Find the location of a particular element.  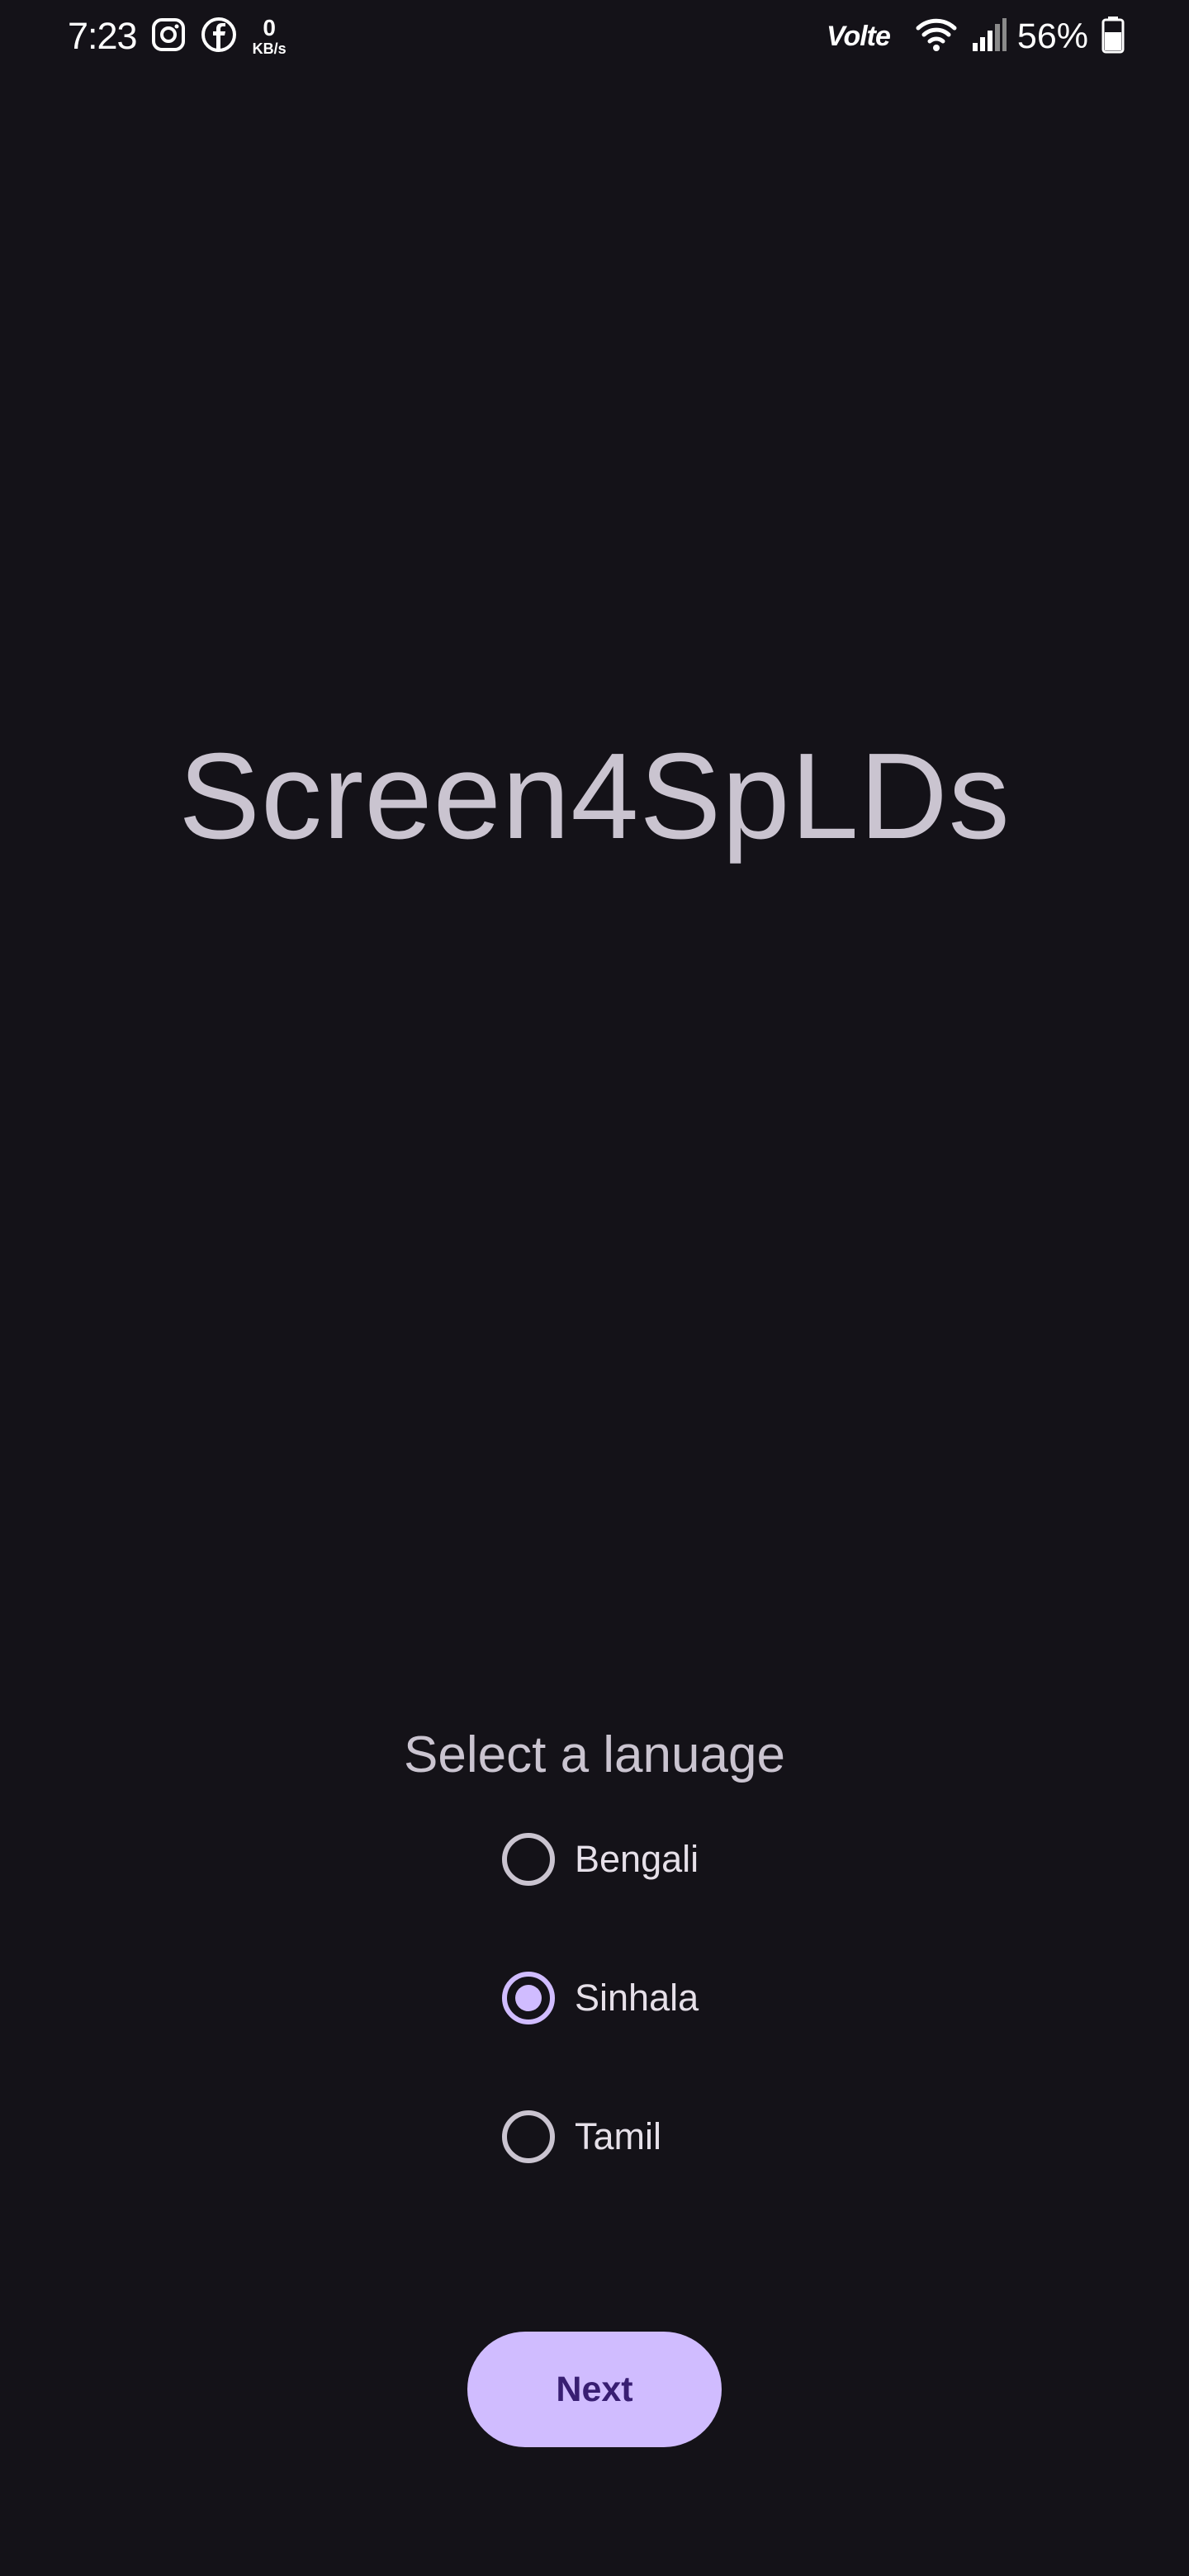

cellular-signal-icon is located at coordinates (989, 37).